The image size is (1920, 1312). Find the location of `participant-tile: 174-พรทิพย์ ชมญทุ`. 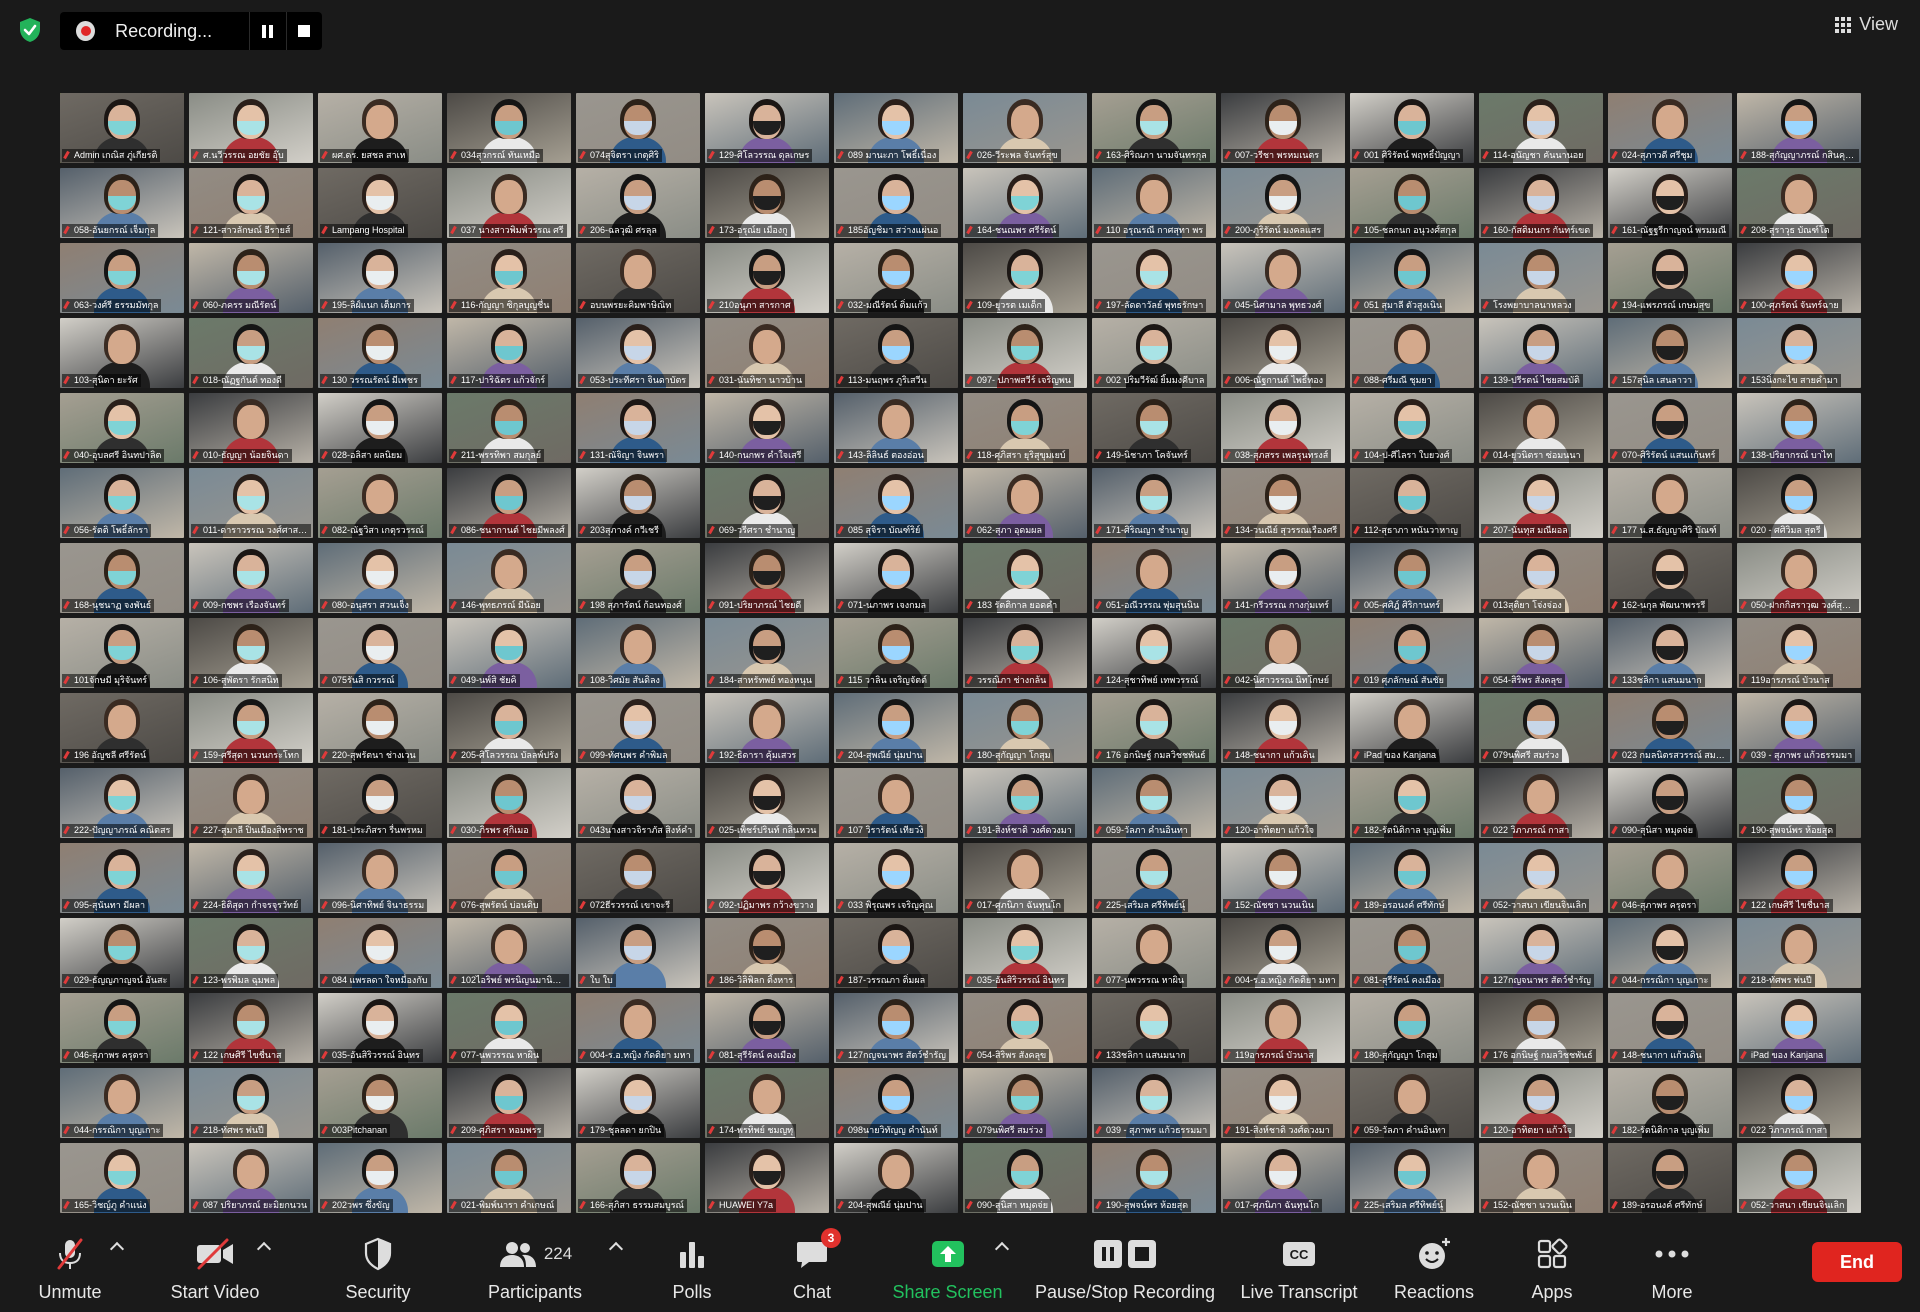

participant-tile: 174-พรทิพย์ ชมญทุ is located at coordinates (767, 1103).